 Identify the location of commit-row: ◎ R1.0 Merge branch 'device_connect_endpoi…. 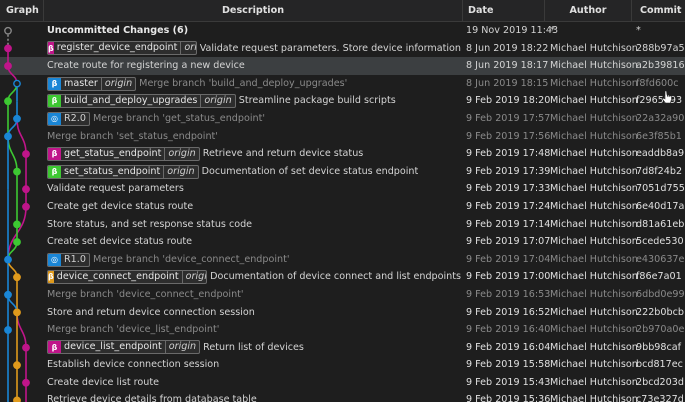
(342, 260).